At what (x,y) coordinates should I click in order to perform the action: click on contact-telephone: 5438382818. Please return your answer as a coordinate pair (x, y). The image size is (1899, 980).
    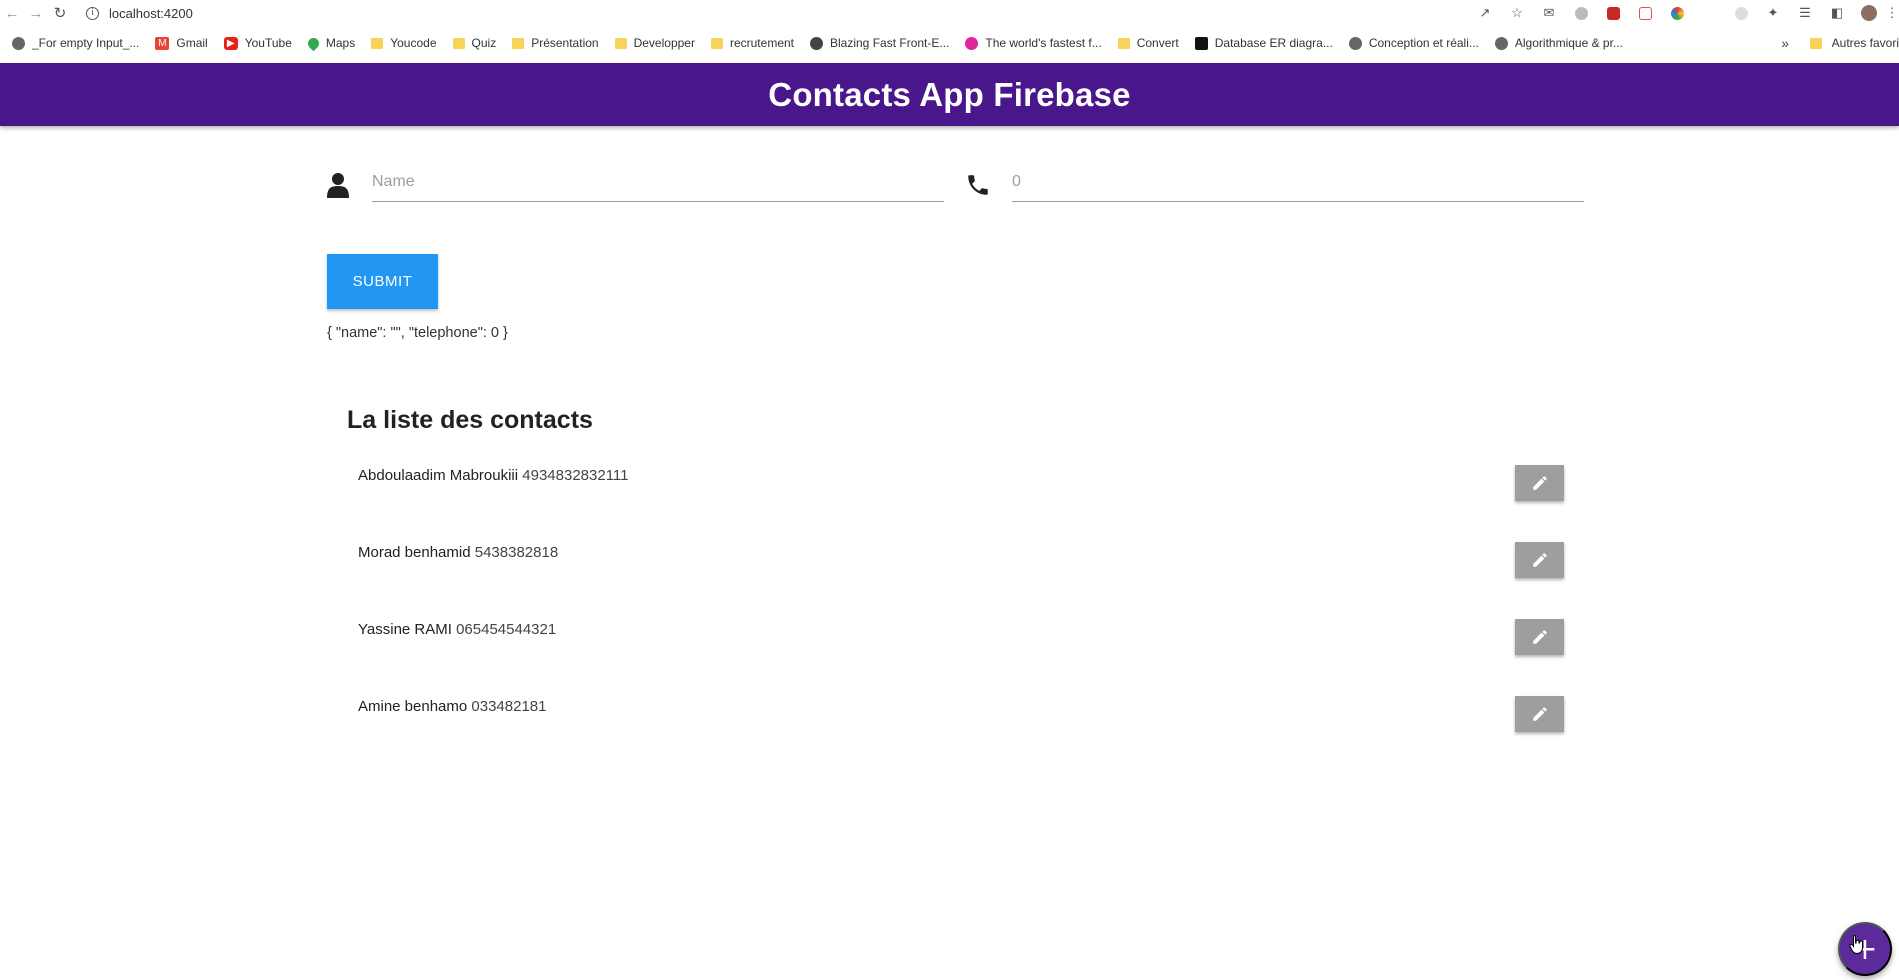
    Looking at the image, I should click on (516, 552).